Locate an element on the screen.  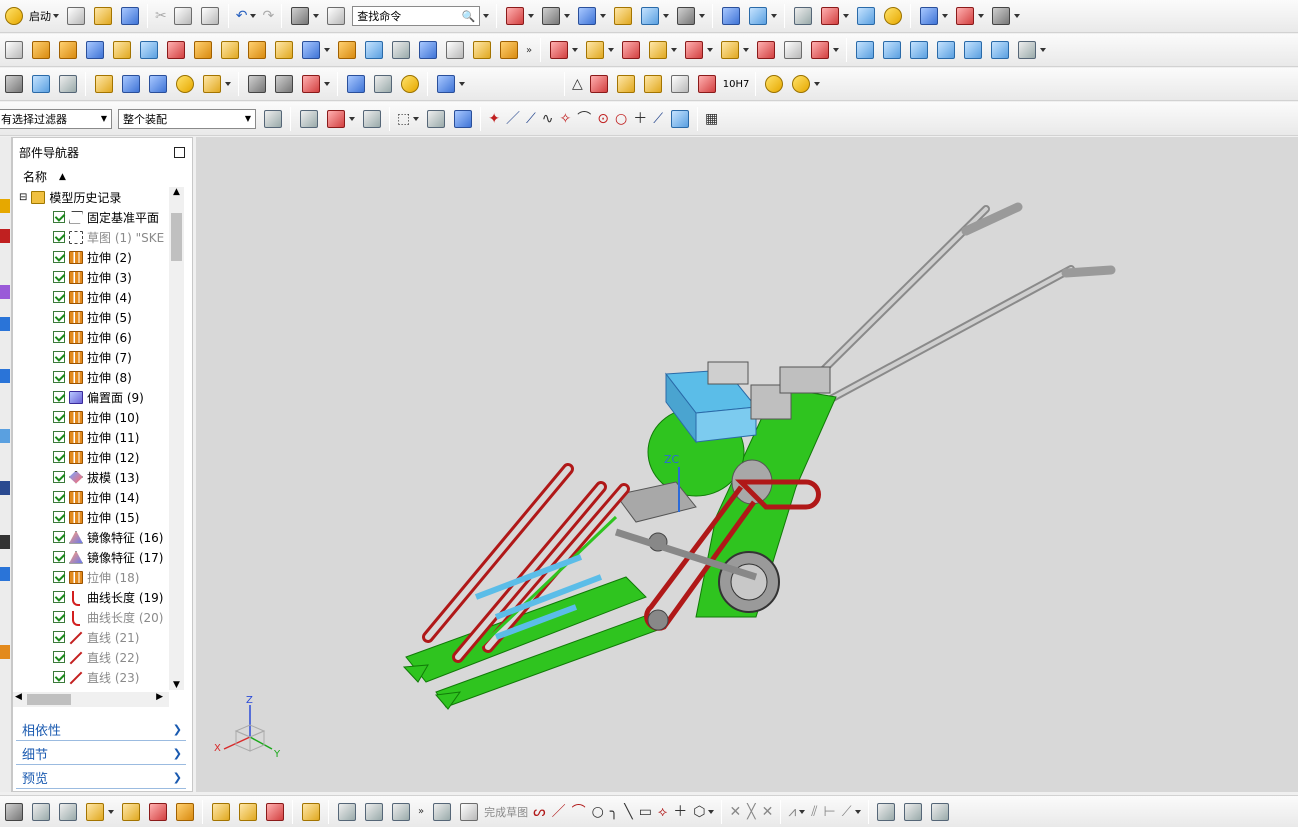
subtract-tool-icon is located at coordinates (310, 50).